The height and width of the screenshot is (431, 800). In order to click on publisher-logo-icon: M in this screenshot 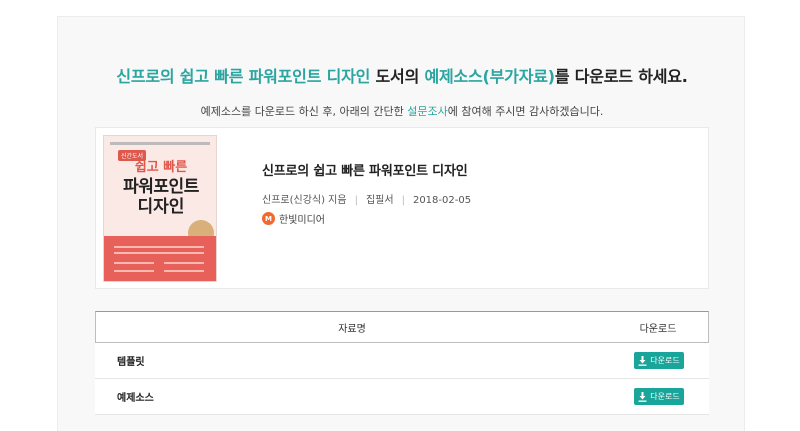, I will do `click(268, 218)`.